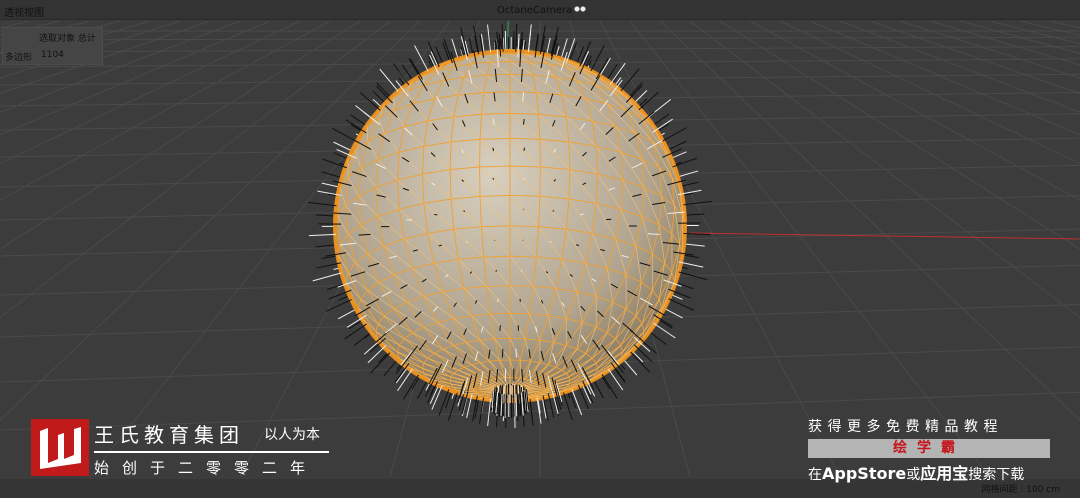  What do you see at coordinates (206, 468) in the screenshot?
I see `brand-founded: 始创于二零零二年` at bounding box center [206, 468].